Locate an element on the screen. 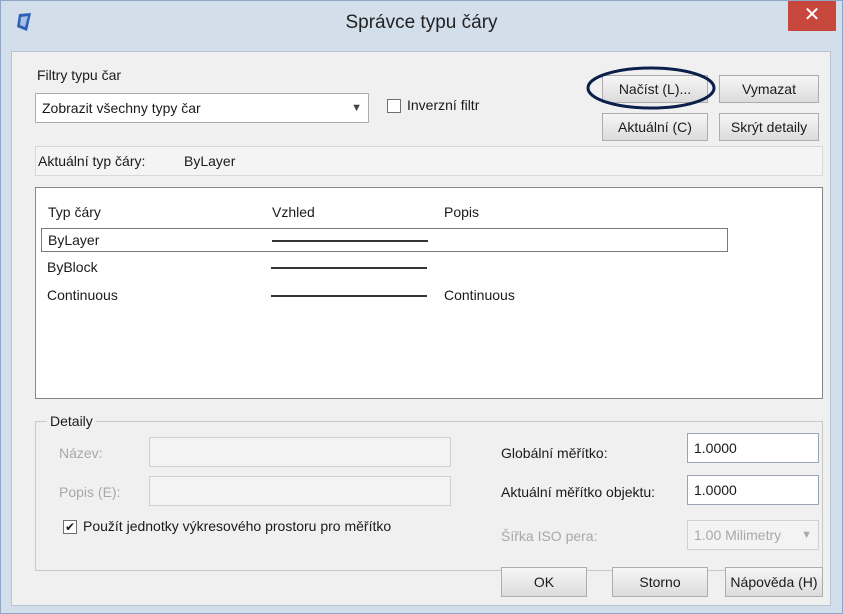  column-header-appearance: Vzhled is located at coordinates (293, 212).